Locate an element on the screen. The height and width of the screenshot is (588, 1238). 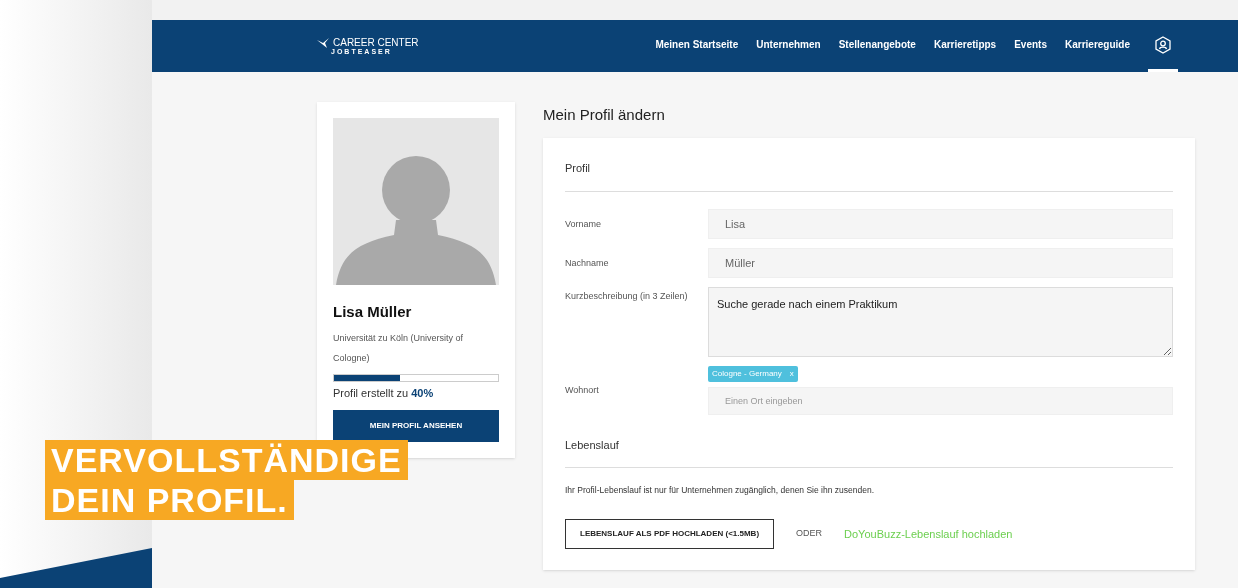
logo-title: CAREER CENTER is located at coordinates (368, 42).